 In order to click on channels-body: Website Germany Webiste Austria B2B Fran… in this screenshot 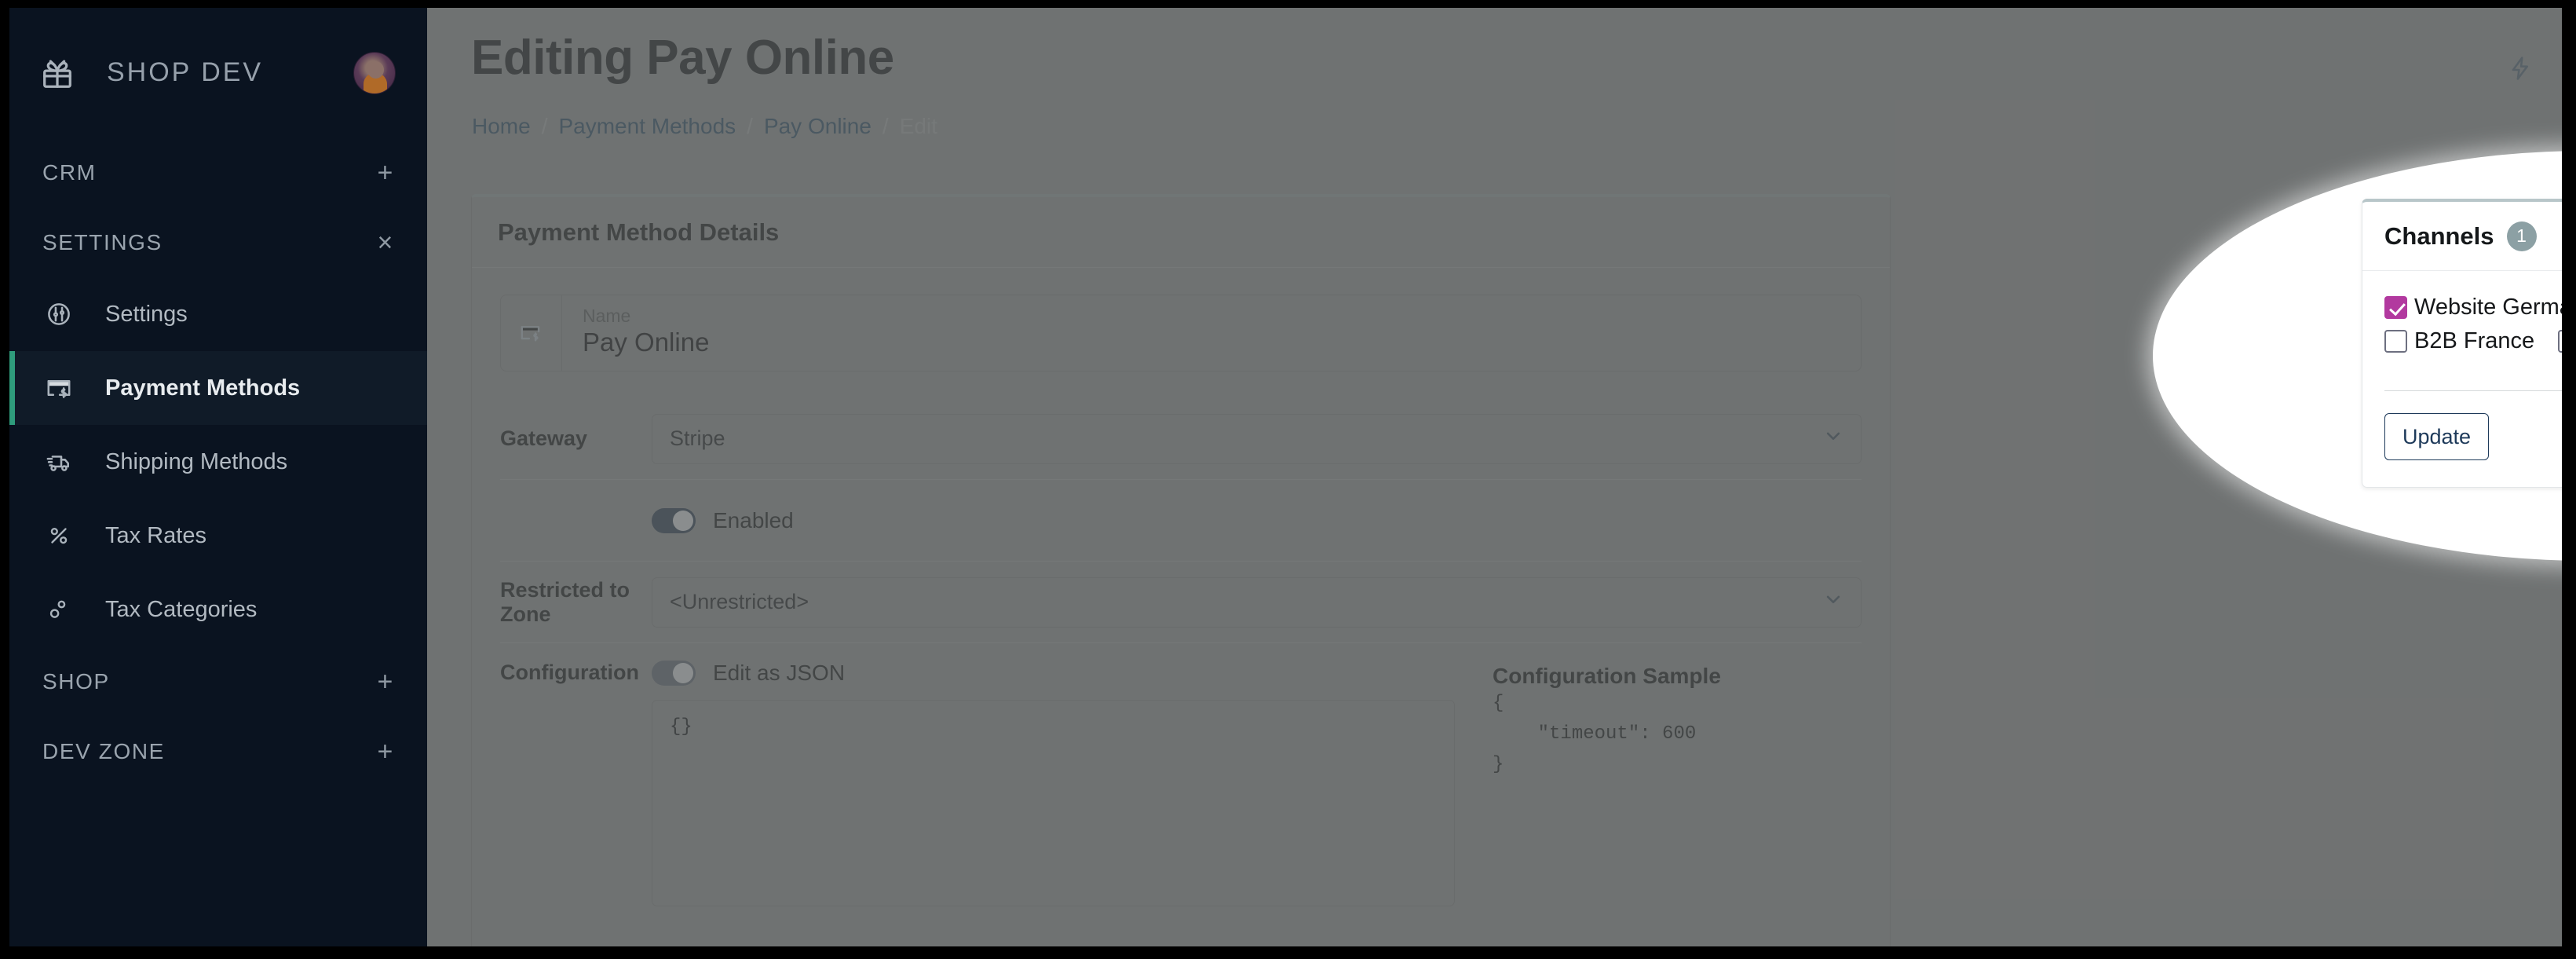, I will do `click(2462, 379)`.